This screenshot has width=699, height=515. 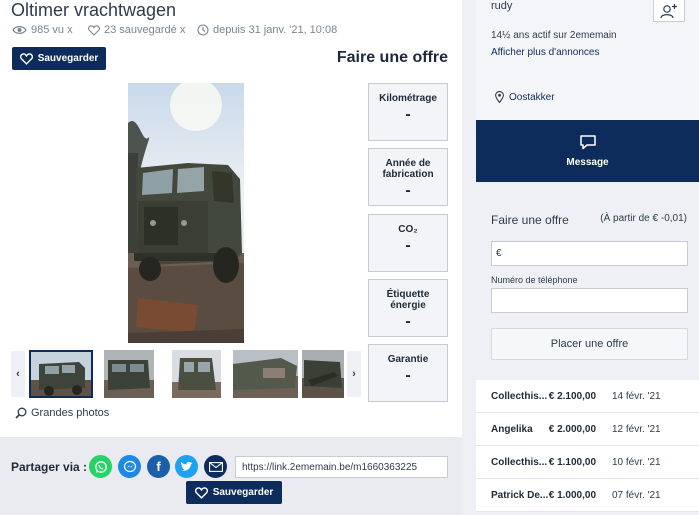 I want to click on thumbnail-next-button: ›, so click(x=354, y=374).